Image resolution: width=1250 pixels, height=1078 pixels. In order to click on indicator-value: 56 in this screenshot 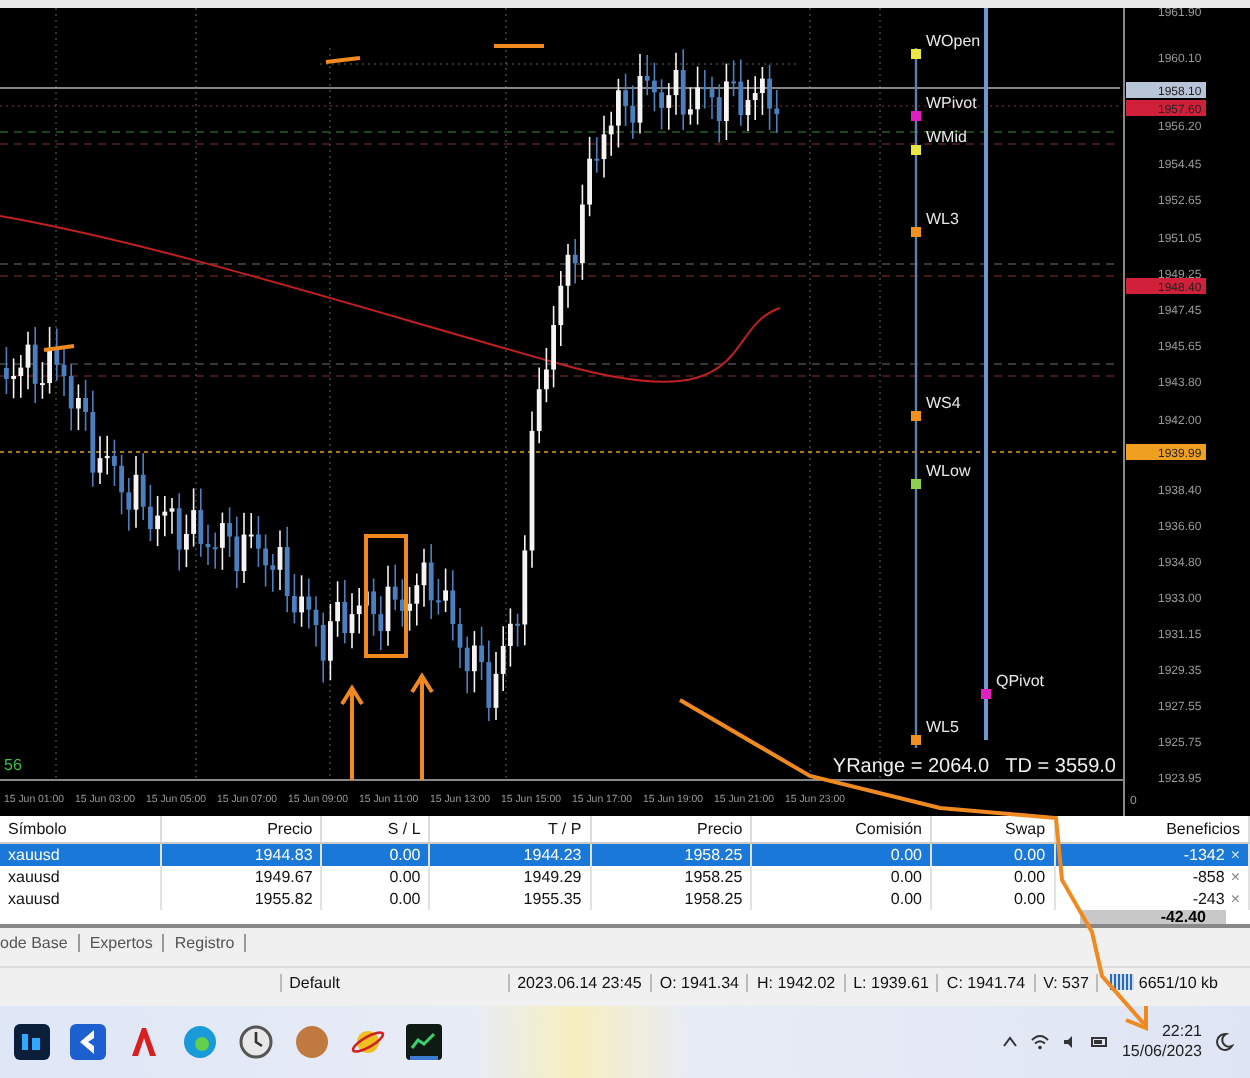, I will do `click(13, 765)`.